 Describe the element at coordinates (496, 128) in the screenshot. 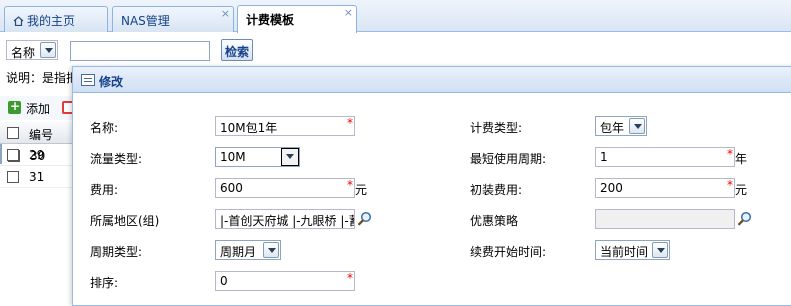

I see `billing-type-label: 计费类型:` at that location.